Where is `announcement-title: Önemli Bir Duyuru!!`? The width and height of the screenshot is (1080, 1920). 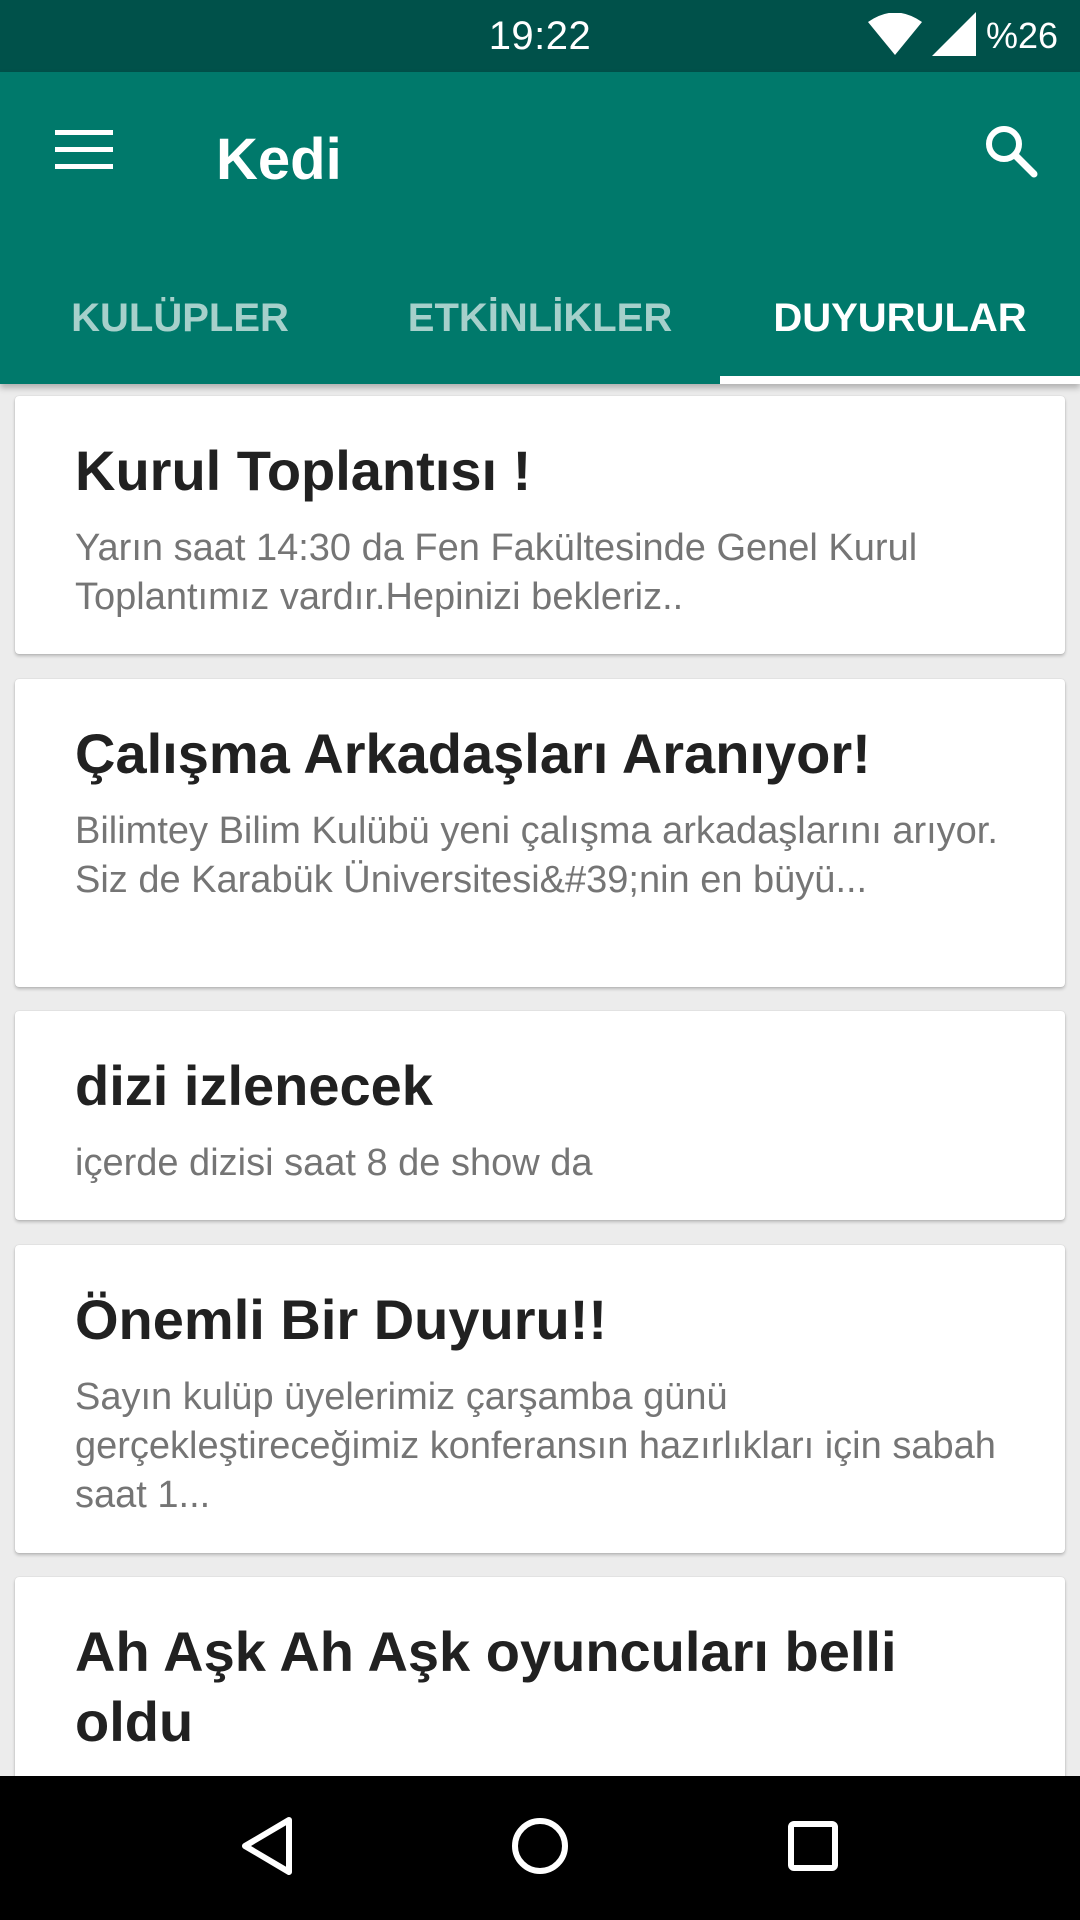 announcement-title: Önemli Bir Duyuru!! is located at coordinates (341, 1319).